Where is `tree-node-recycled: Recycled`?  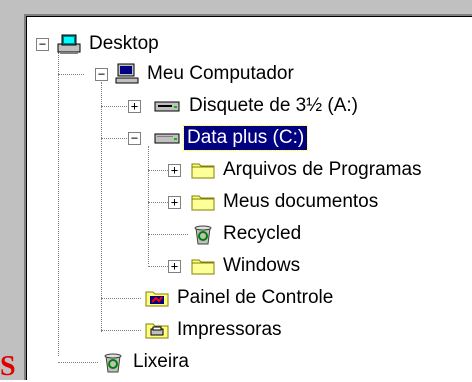
tree-node-recycled: Recycled is located at coordinates (262, 234).